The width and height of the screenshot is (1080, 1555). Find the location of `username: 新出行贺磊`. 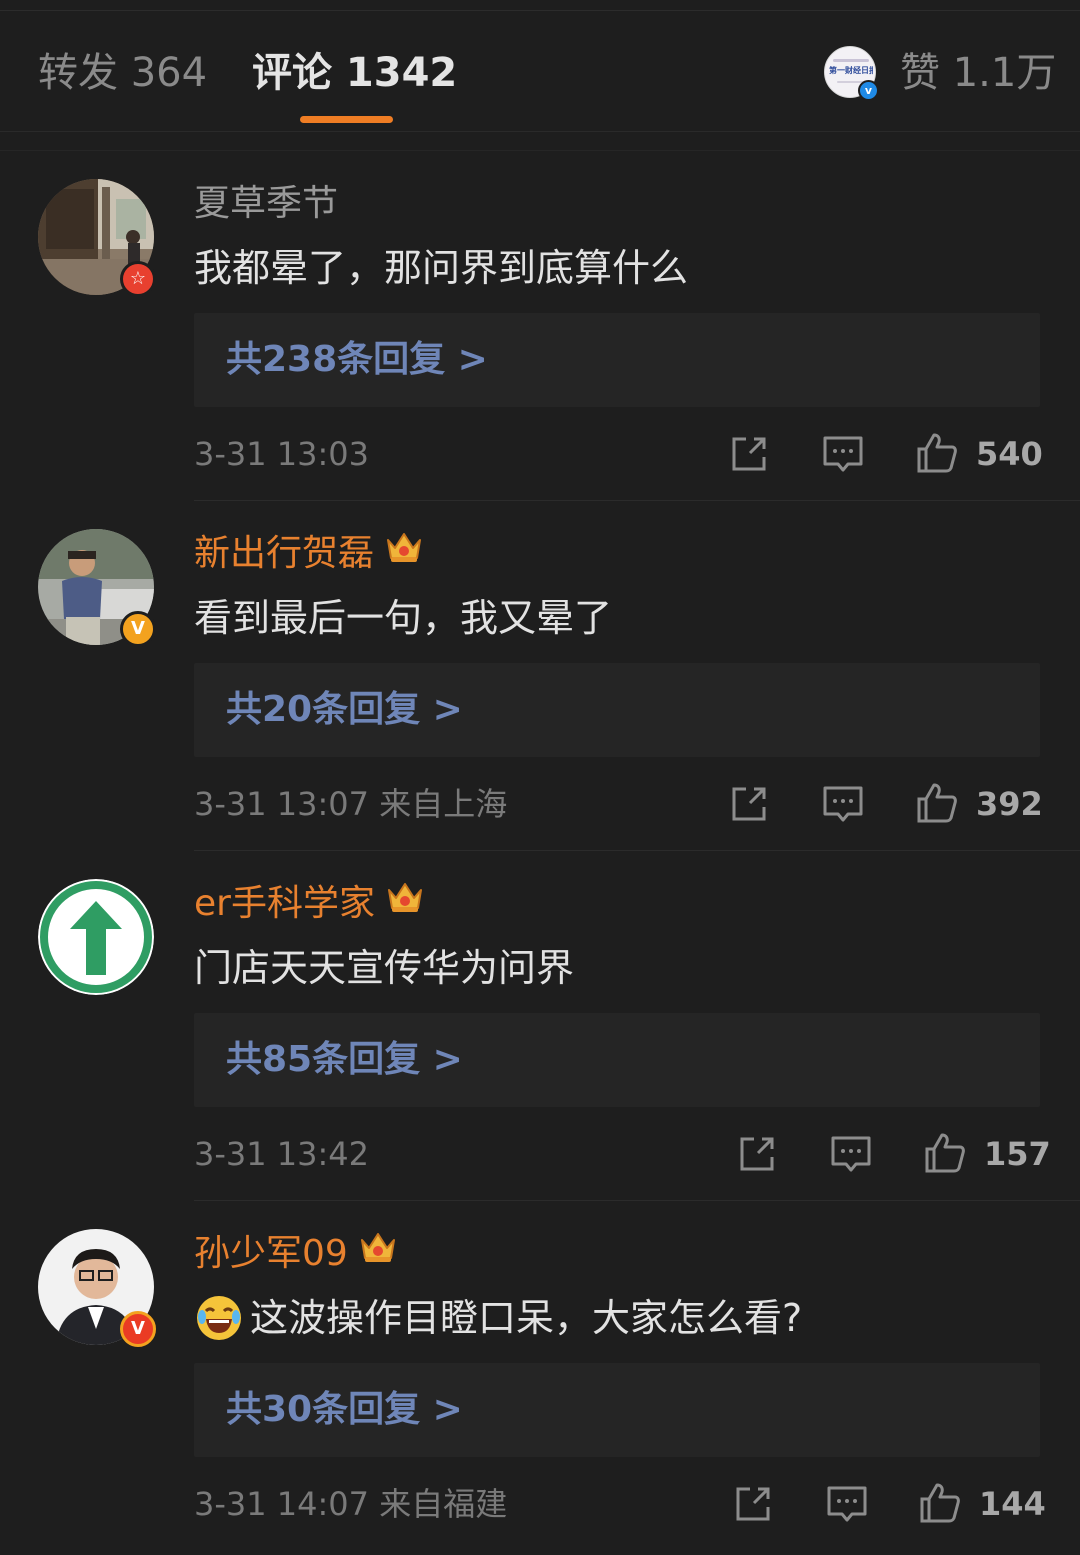

username: 新出行贺磊 is located at coordinates (309, 555).